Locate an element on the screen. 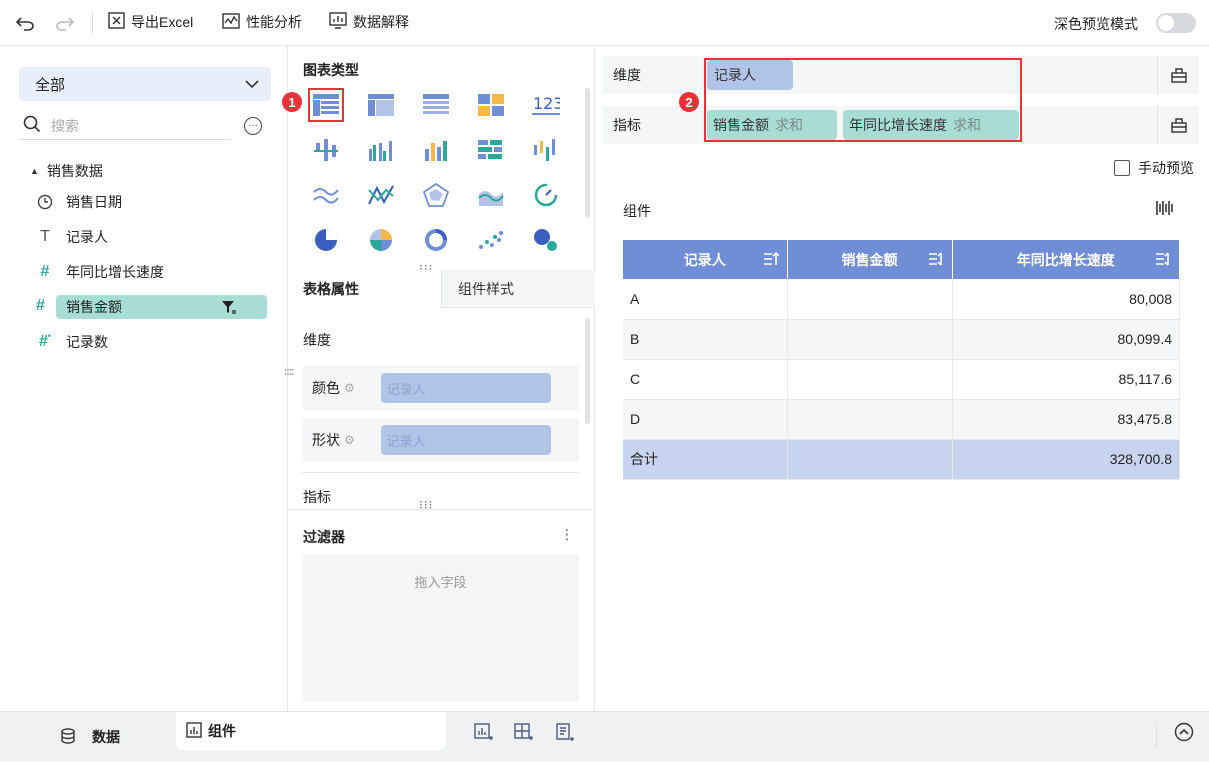 The image size is (1209, 762). text-T-icon: T is located at coordinates (45, 236).